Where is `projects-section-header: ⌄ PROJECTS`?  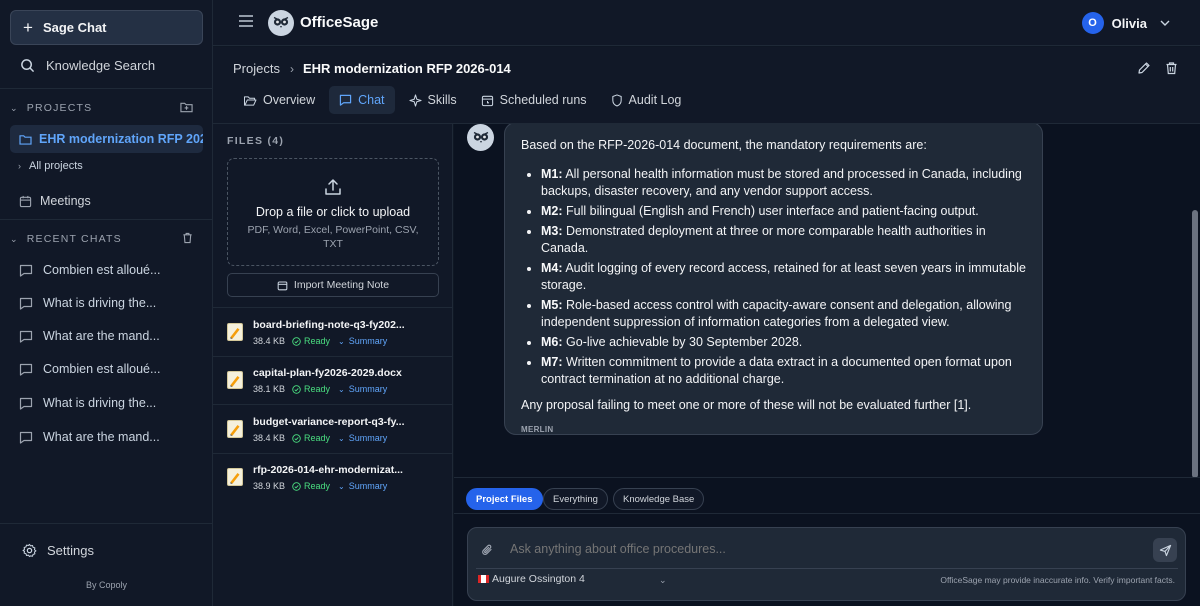
projects-section-header: ⌄ PROJECTS is located at coordinates (106, 108).